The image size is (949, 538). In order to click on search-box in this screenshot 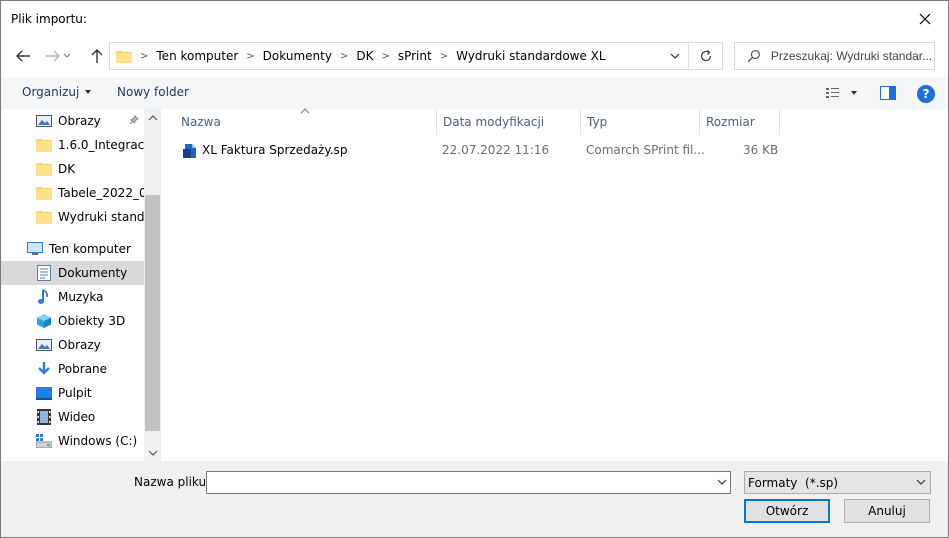, I will do `click(834, 56)`.